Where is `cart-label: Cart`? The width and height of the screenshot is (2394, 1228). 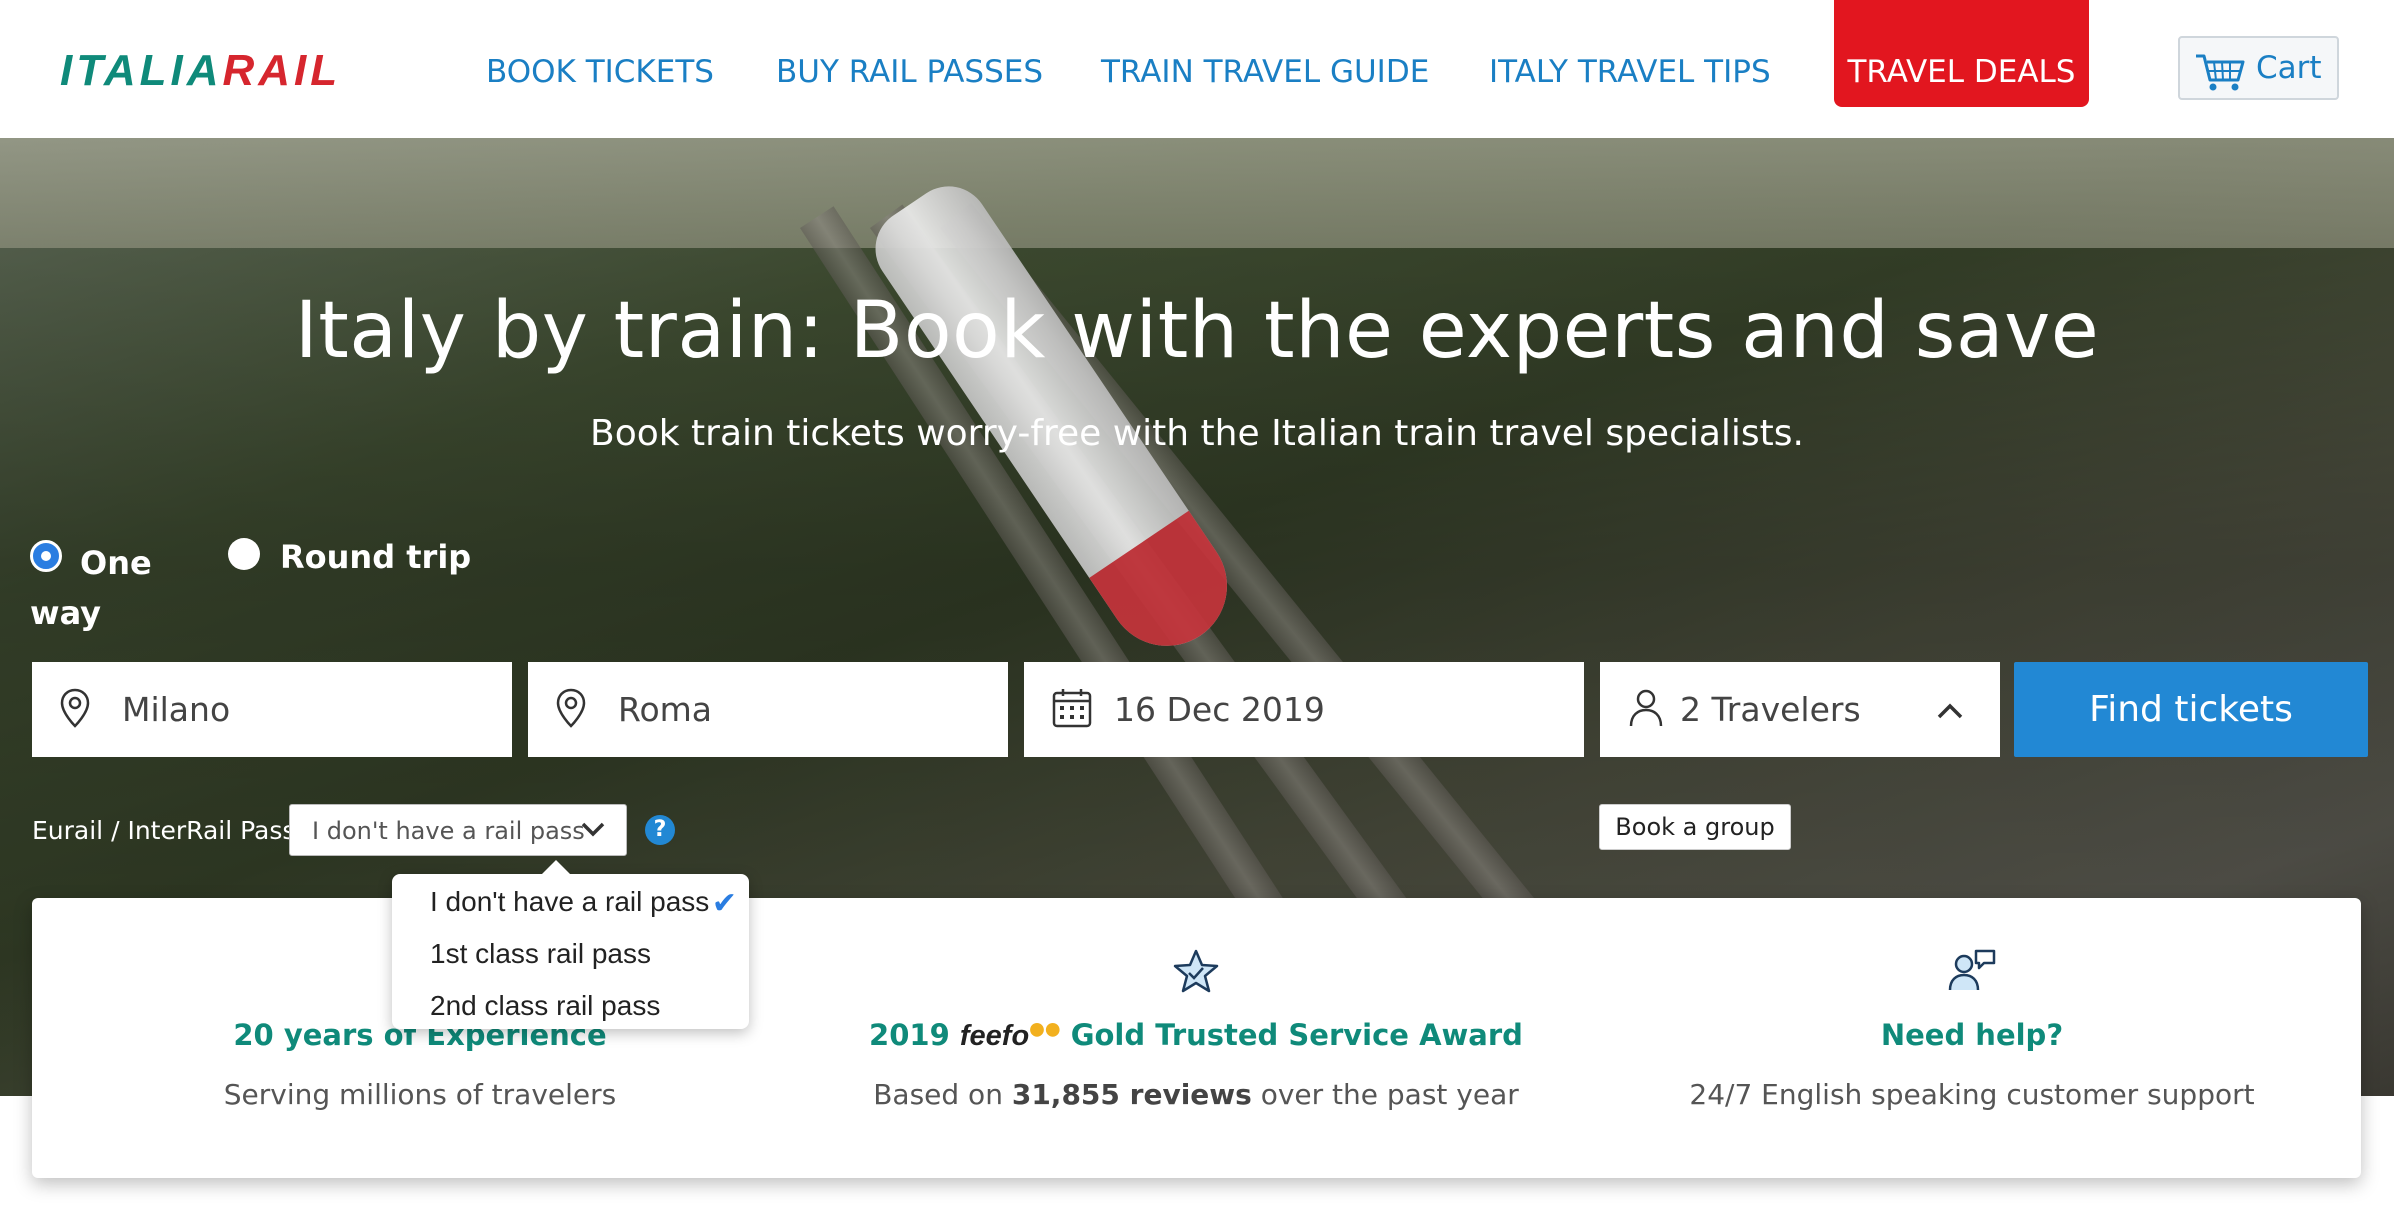 cart-label: Cart is located at coordinates (2289, 68).